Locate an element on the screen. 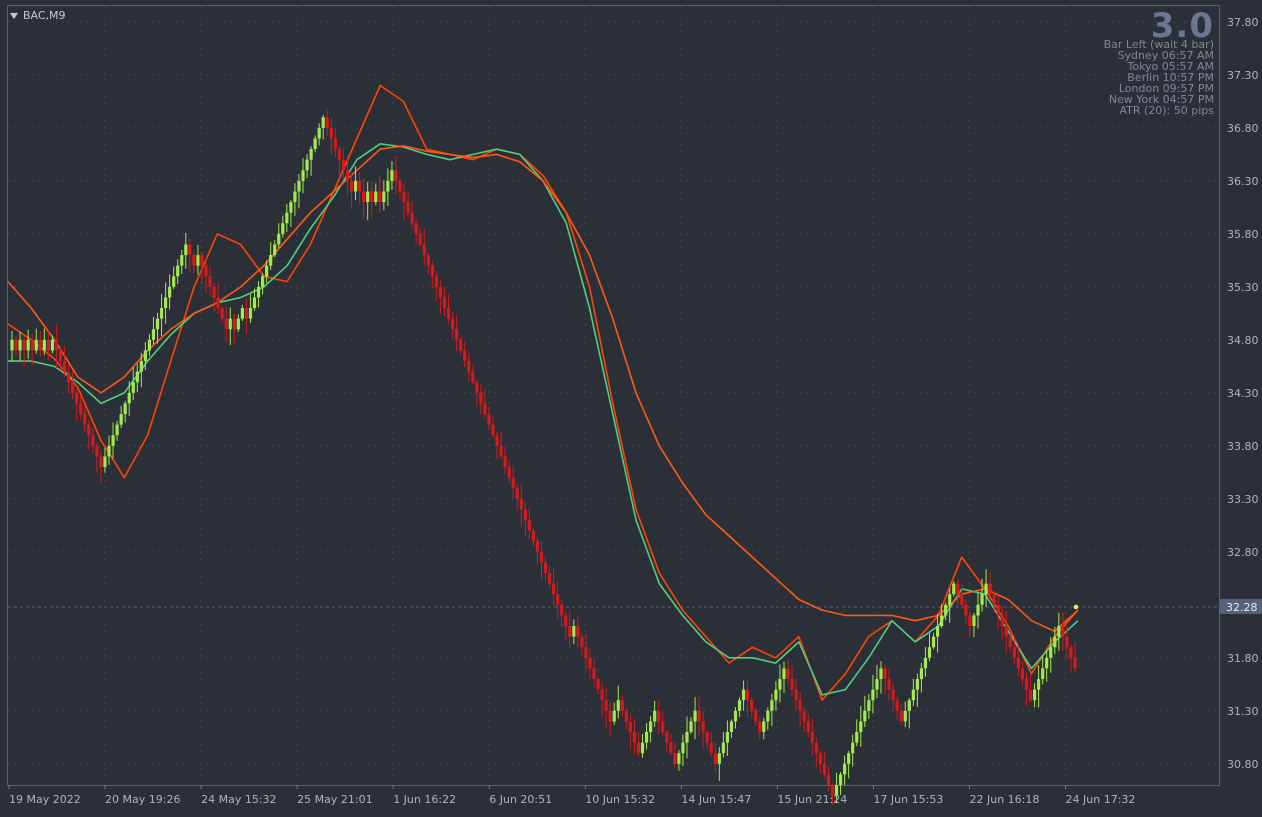  info-line: ATR (20): 50 pips is located at coordinates (1166, 110).